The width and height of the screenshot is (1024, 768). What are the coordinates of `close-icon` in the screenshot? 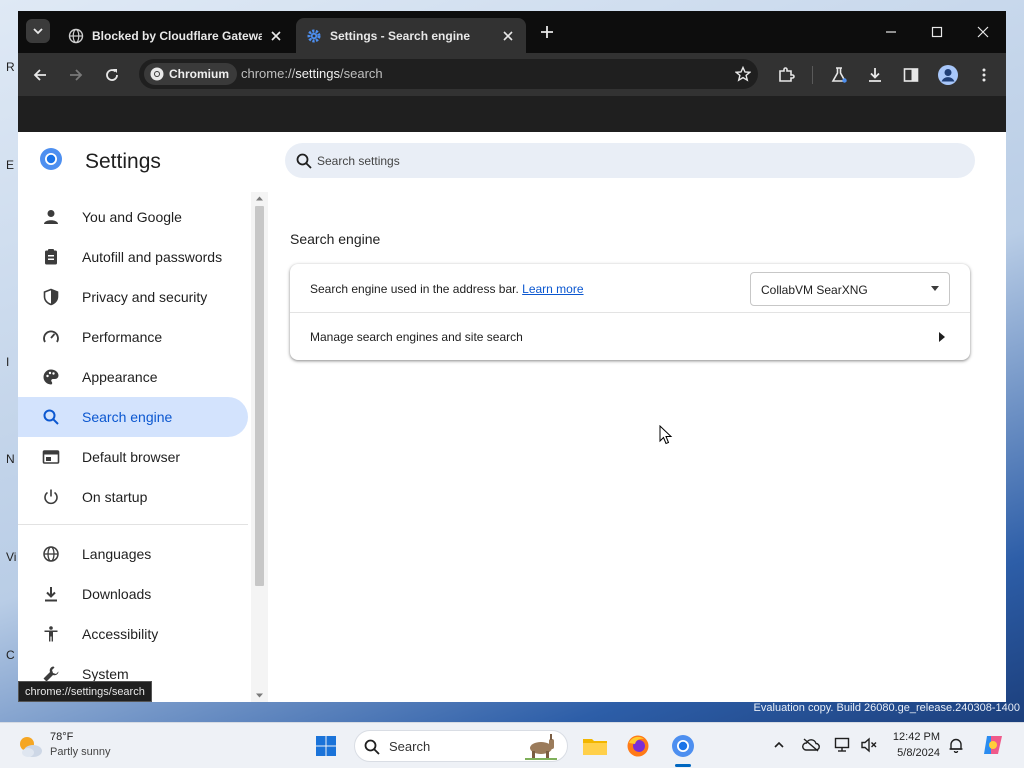 It's located at (508, 35).